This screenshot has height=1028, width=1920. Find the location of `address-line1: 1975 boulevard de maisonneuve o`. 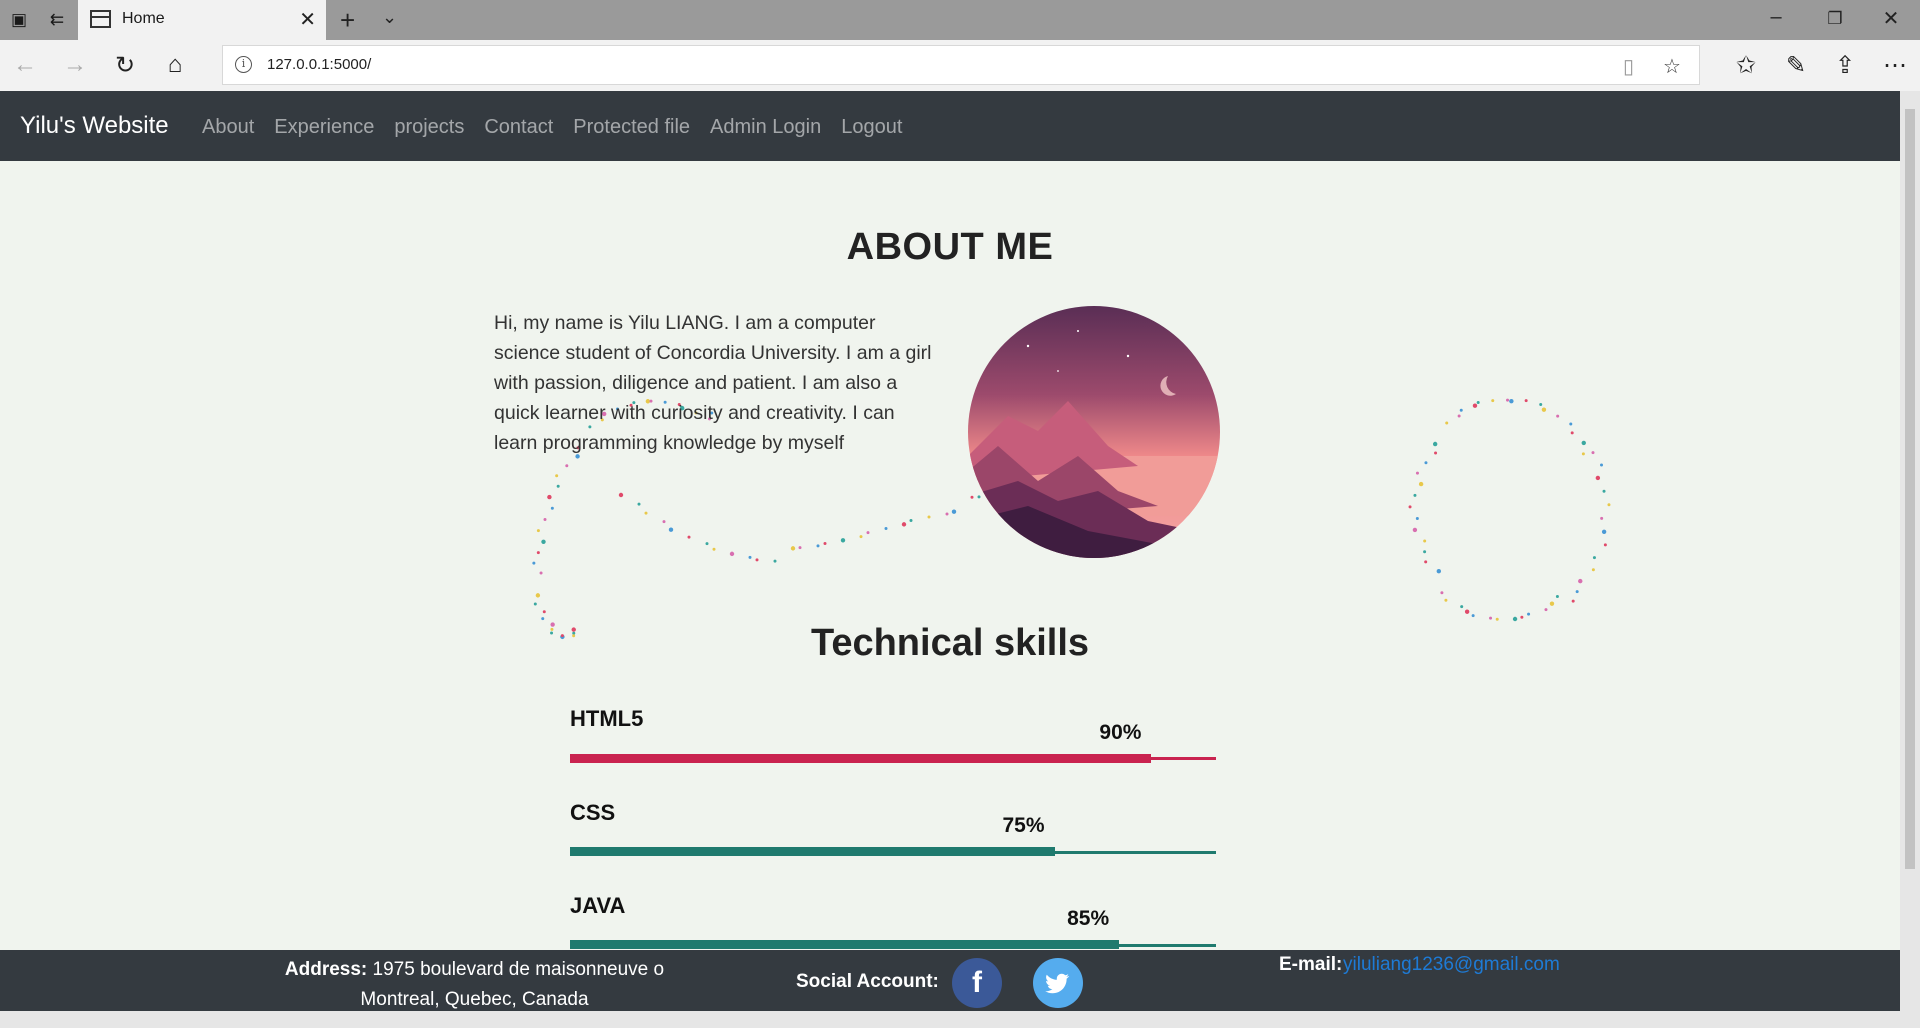

address-line1: 1975 boulevard de maisonneuve o is located at coordinates (518, 969).